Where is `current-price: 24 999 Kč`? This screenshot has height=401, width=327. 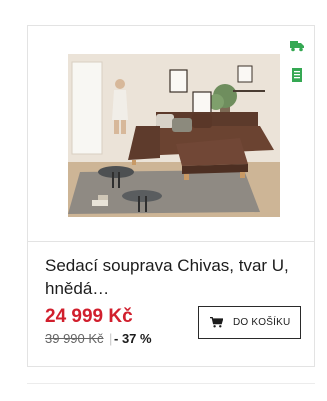 current-price: 24 999 Kč is located at coordinates (89, 316).